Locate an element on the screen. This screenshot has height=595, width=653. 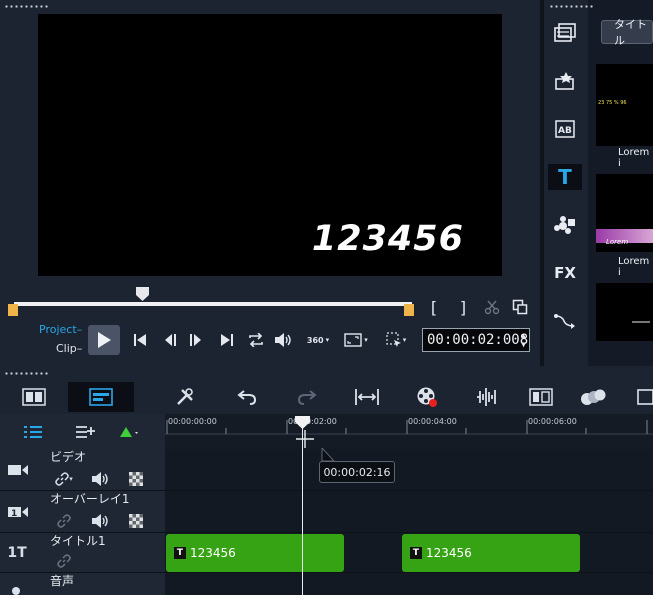
video-lane is located at coordinates (409, 470).